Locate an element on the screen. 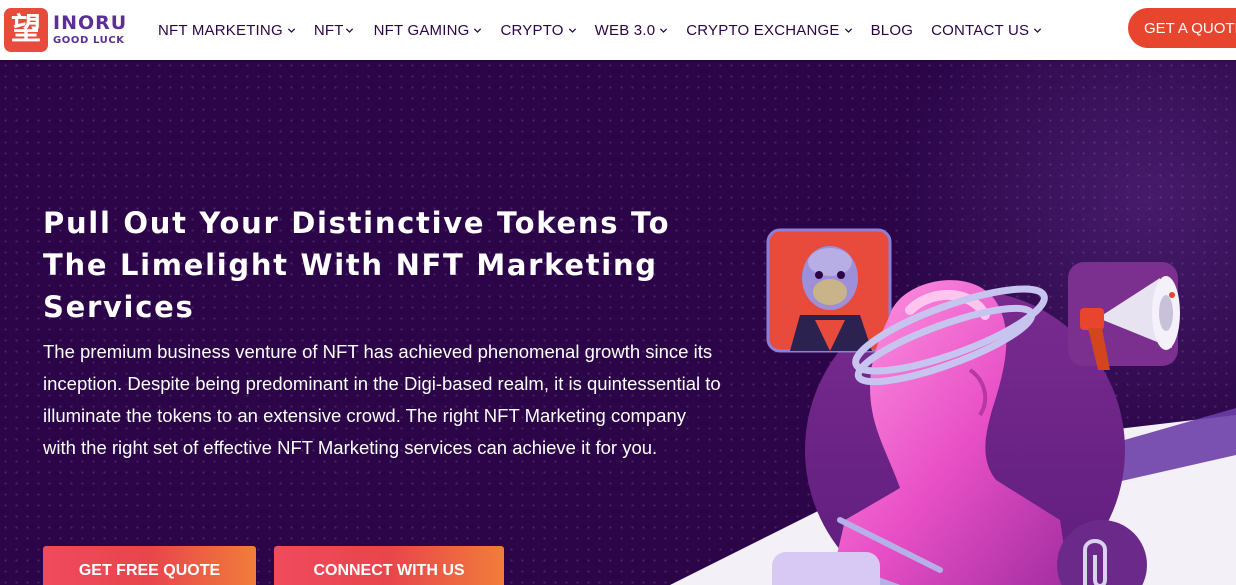 Image resolution: width=1236 pixels, height=585 pixels. get-a-quote-button: GET A QUOTE is located at coordinates (1182, 28).